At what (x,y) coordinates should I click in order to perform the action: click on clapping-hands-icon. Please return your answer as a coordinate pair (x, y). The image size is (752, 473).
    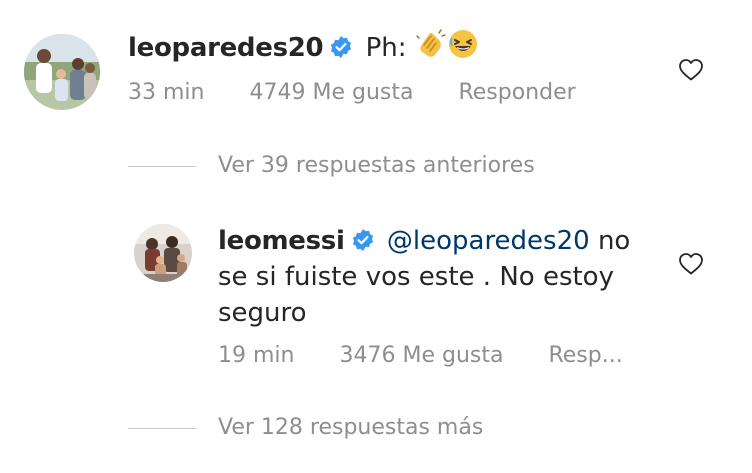
    Looking at the image, I should click on (431, 49).